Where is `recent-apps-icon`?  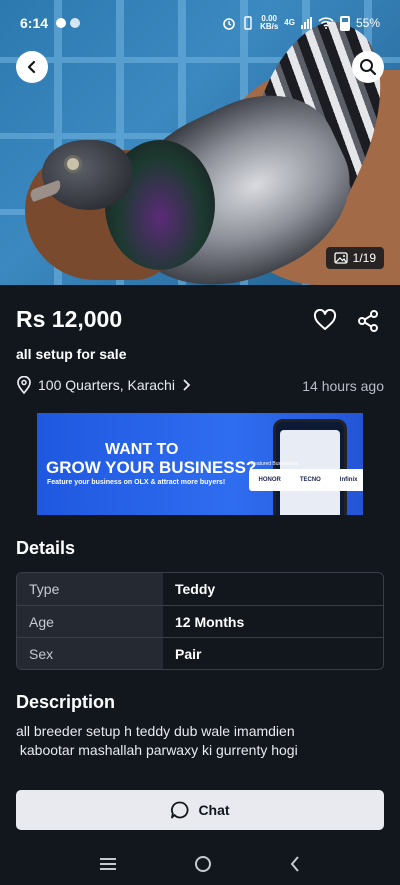 recent-apps-icon is located at coordinates (108, 864).